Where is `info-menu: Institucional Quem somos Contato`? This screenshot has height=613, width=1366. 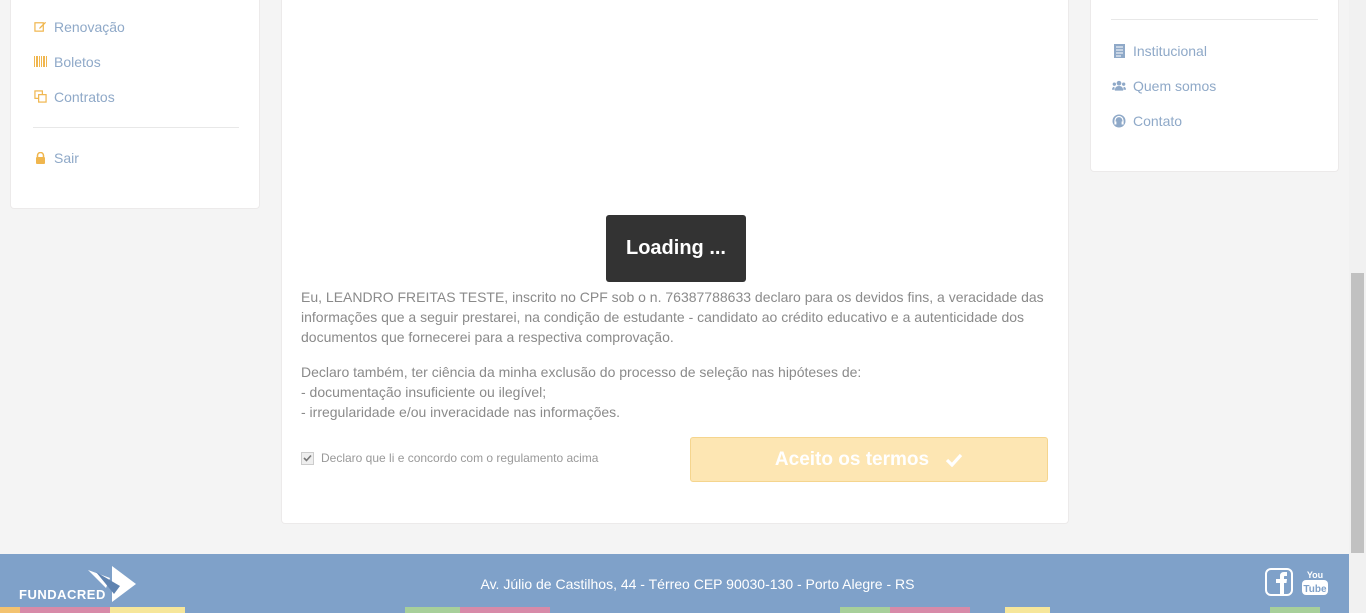 info-menu: Institucional Quem somos Contato is located at coordinates (1164, 85).